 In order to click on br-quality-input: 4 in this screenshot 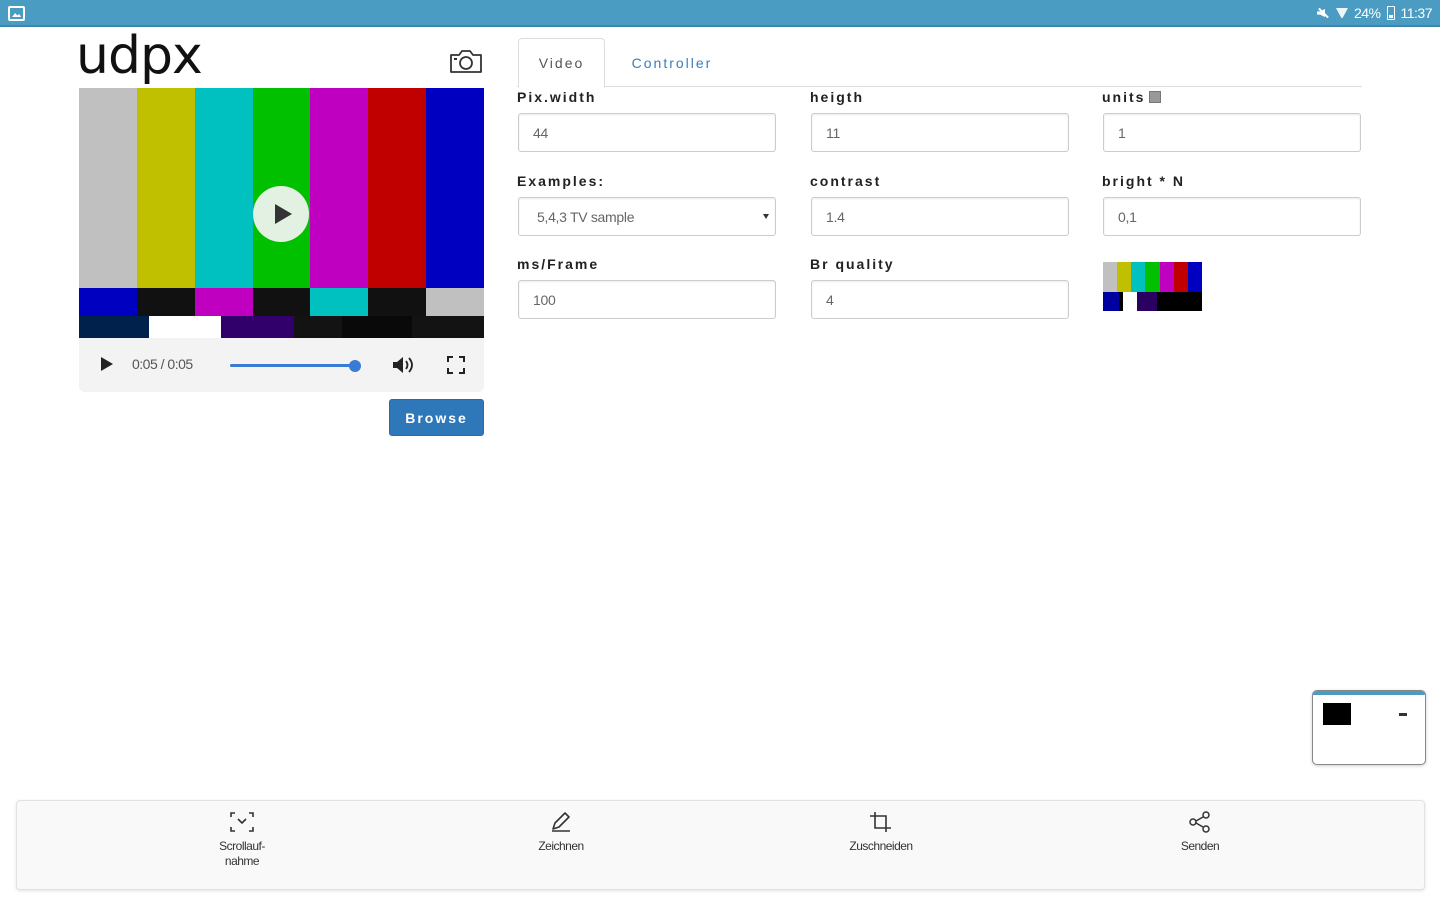, I will do `click(940, 299)`.